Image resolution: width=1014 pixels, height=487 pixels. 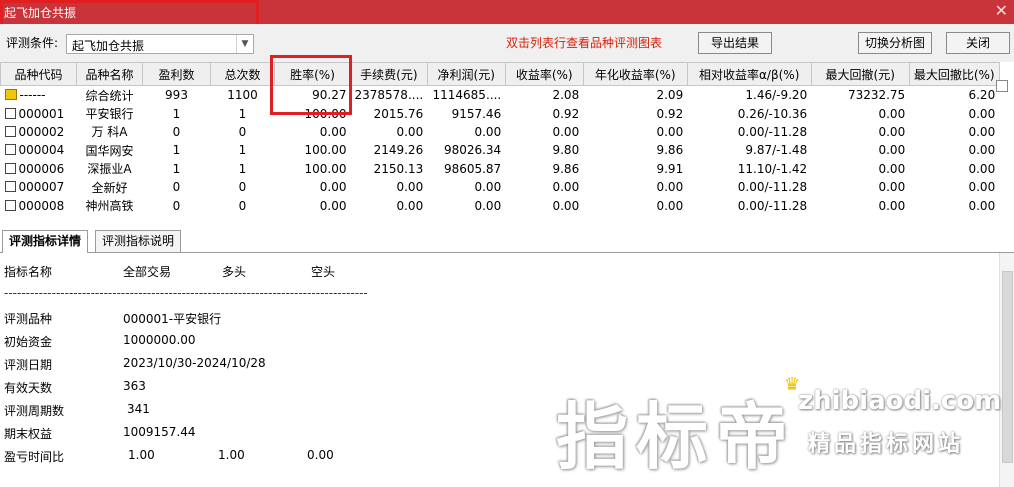 What do you see at coordinates (566, 113) in the screenshot?
I see `cell-return: 0.92` at bounding box center [566, 113].